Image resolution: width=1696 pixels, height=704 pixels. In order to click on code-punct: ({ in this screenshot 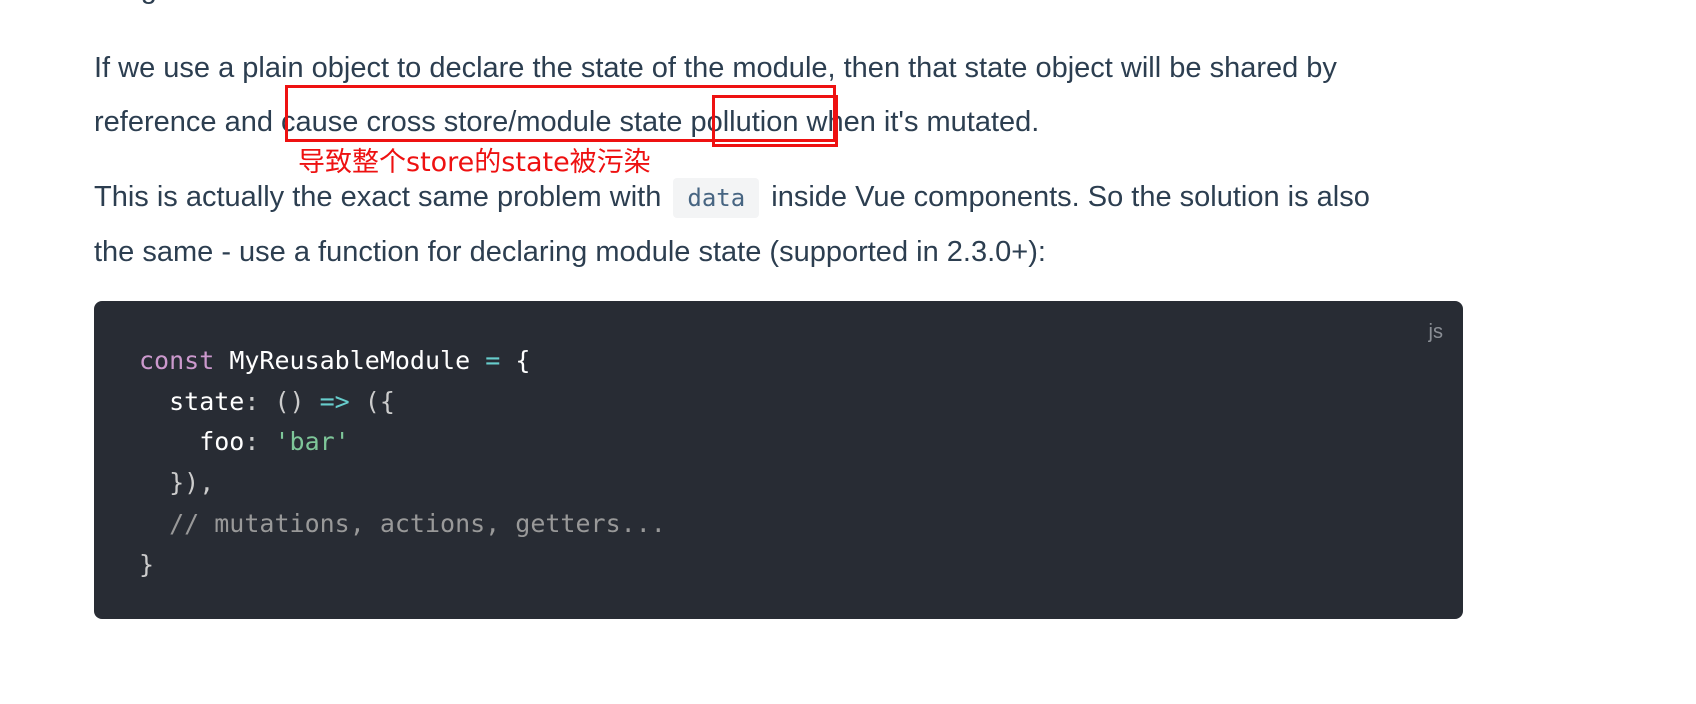, I will do `click(372, 401)`.